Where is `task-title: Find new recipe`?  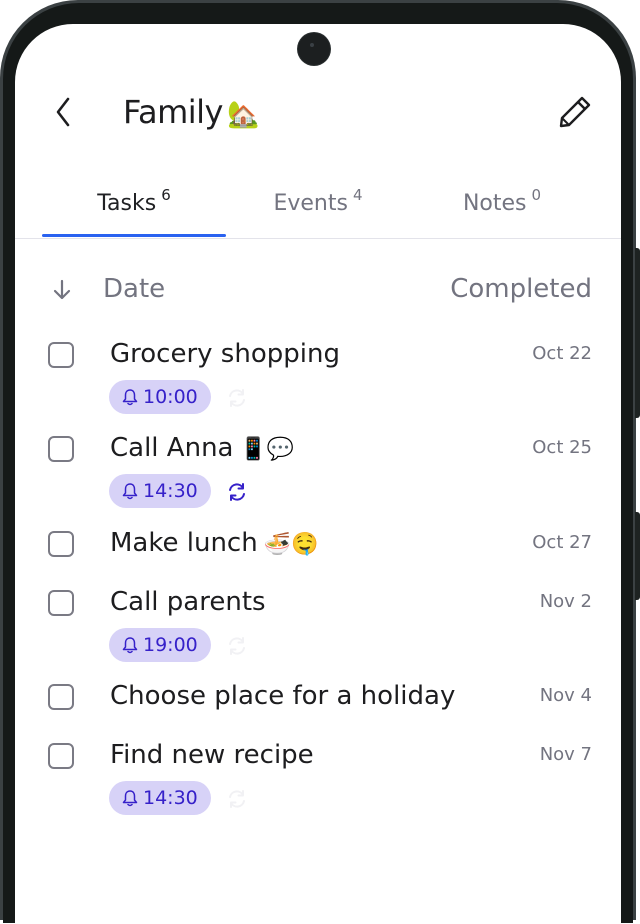
task-title: Find new recipe is located at coordinates (212, 755).